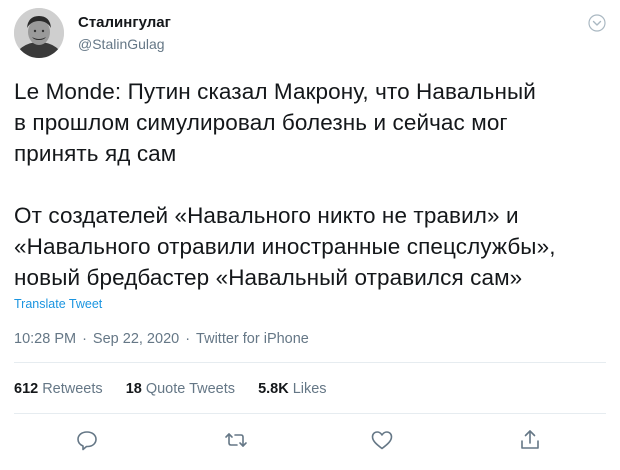 The image size is (620, 470). Describe the element at coordinates (382, 440) in the screenshot. I see `heart-icon` at that location.